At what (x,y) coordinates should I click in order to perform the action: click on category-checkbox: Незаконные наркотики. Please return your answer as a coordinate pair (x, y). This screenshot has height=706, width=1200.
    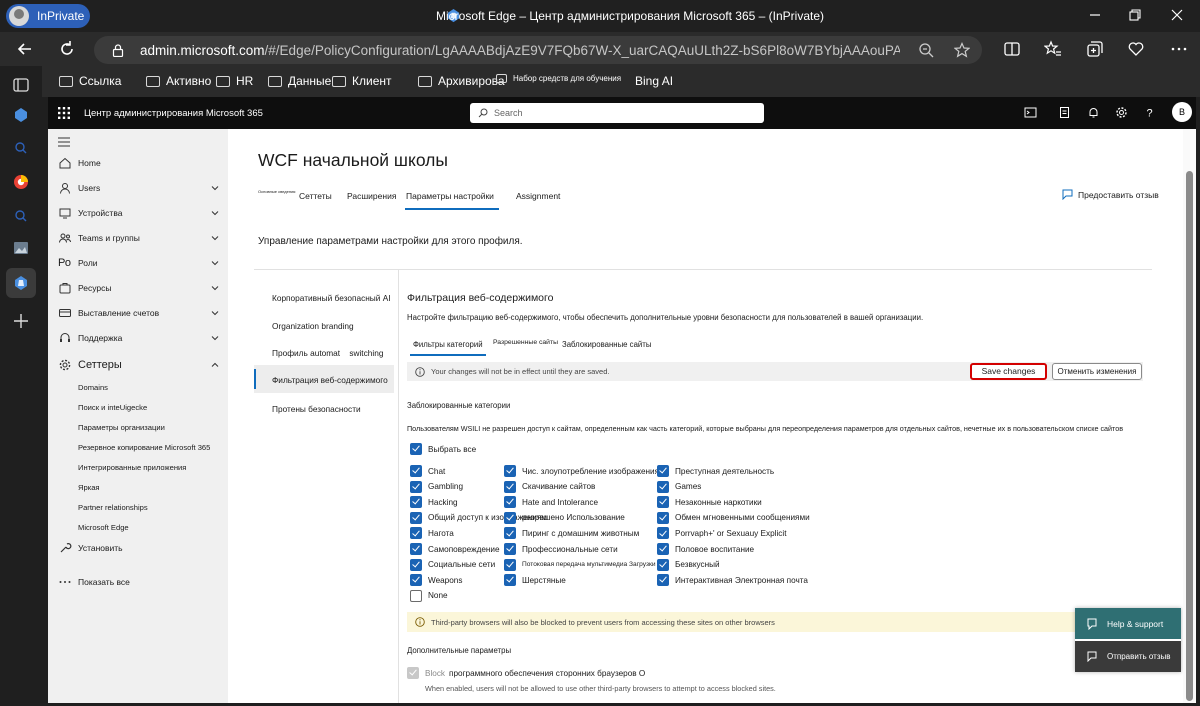
    Looking at the image, I should click on (709, 502).